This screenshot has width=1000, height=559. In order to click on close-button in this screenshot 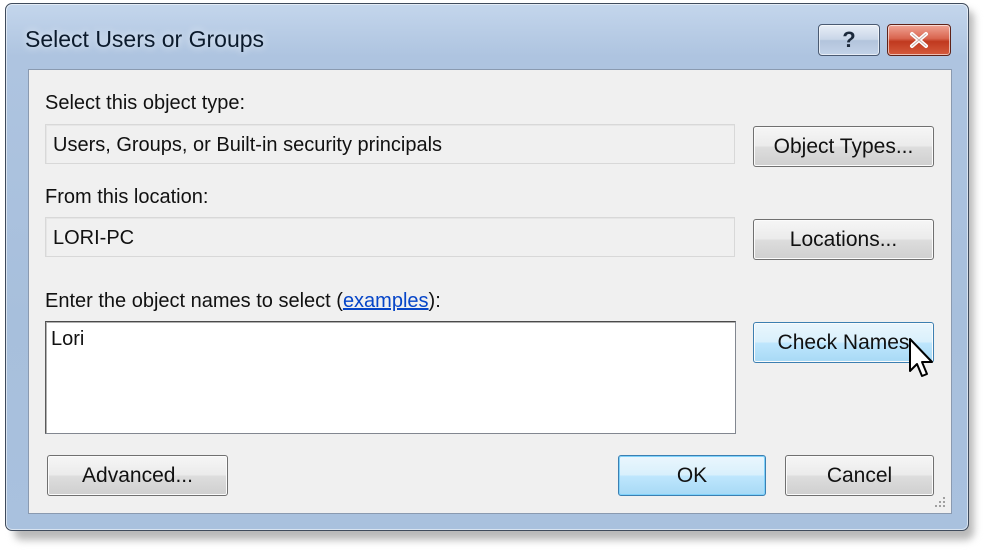, I will do `click(919, 40)`.